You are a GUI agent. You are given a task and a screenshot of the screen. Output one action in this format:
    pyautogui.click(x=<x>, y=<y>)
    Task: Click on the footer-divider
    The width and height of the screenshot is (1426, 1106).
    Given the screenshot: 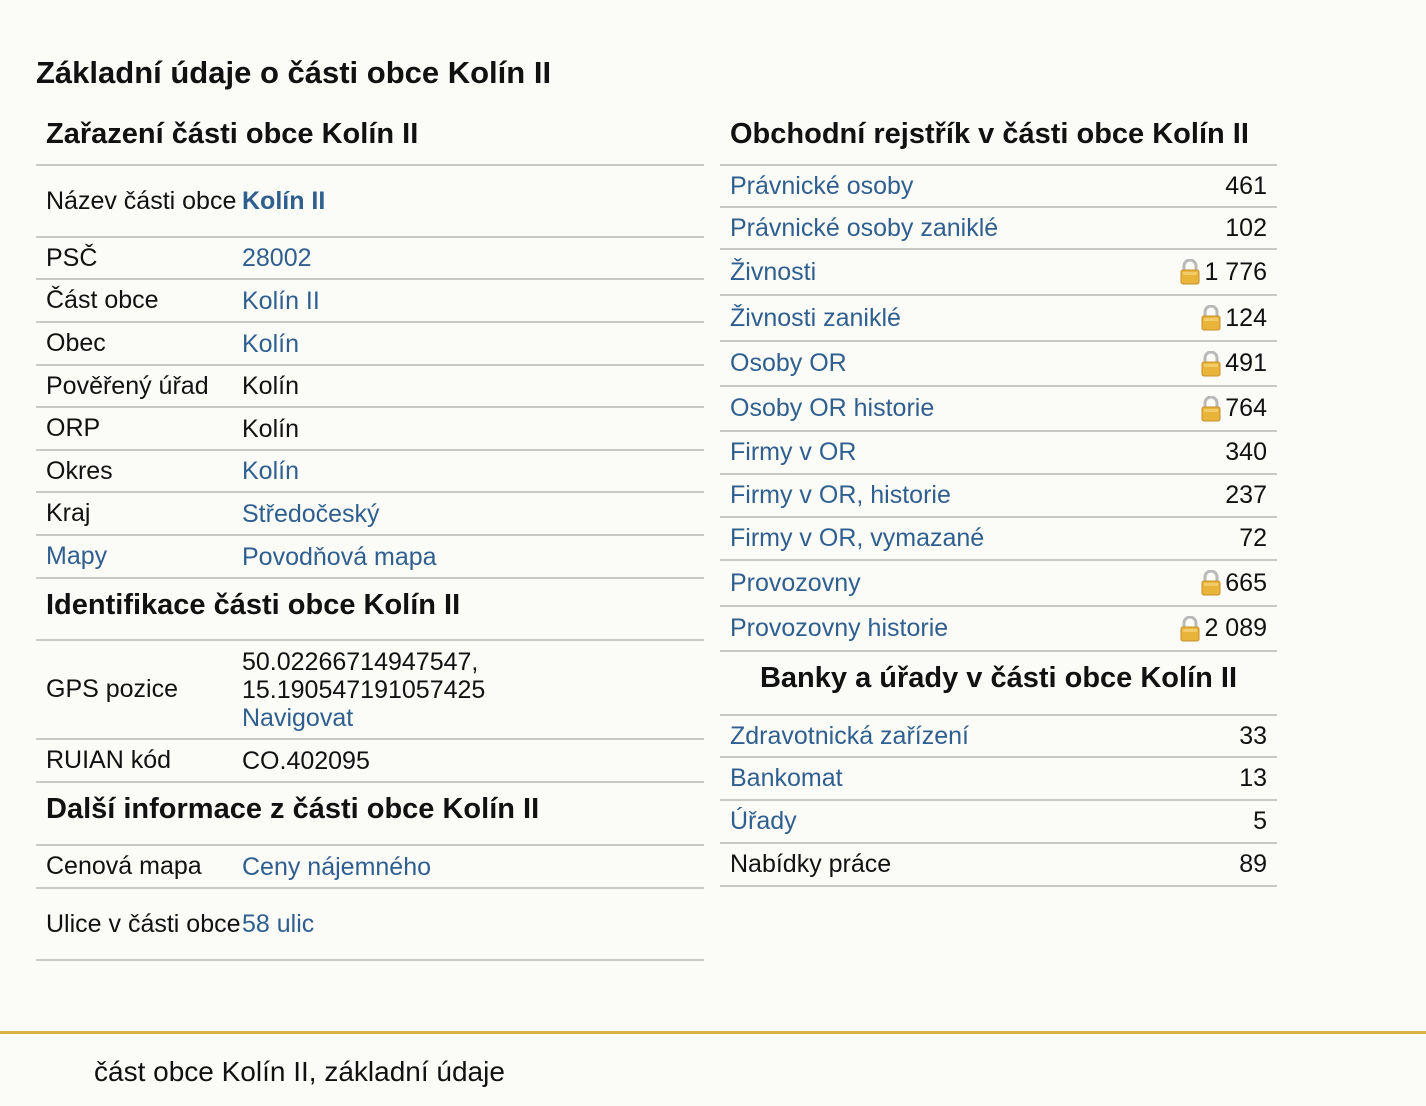 What is the action you would take?
    pyautogui.click(x=713, y=1032)
    